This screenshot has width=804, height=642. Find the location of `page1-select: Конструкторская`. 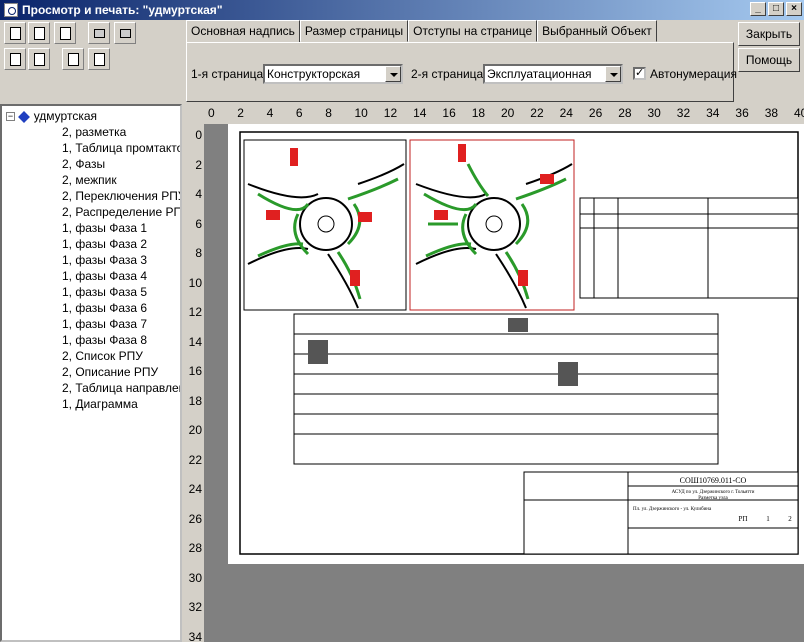

page1-select: Конструкторская is located at coordinates (333, 74).